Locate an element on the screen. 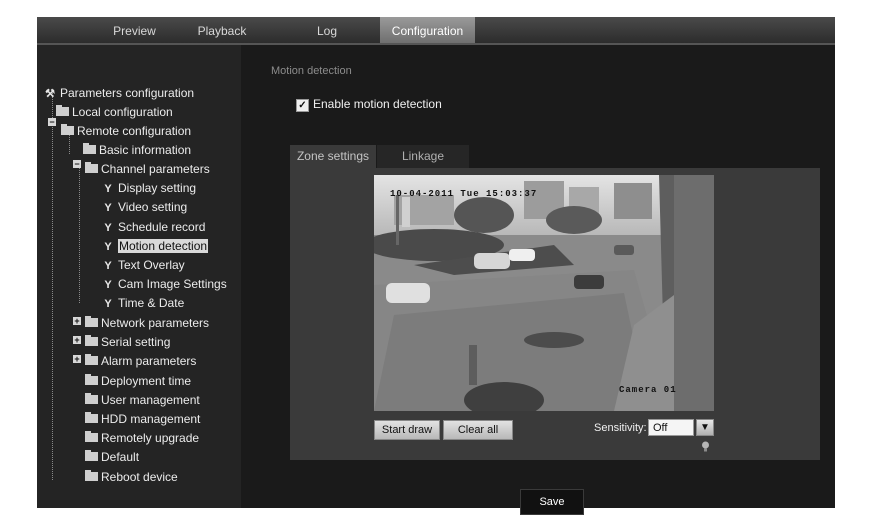  tab-zone-settings: Zone settings is located at coordinates (333, 157).